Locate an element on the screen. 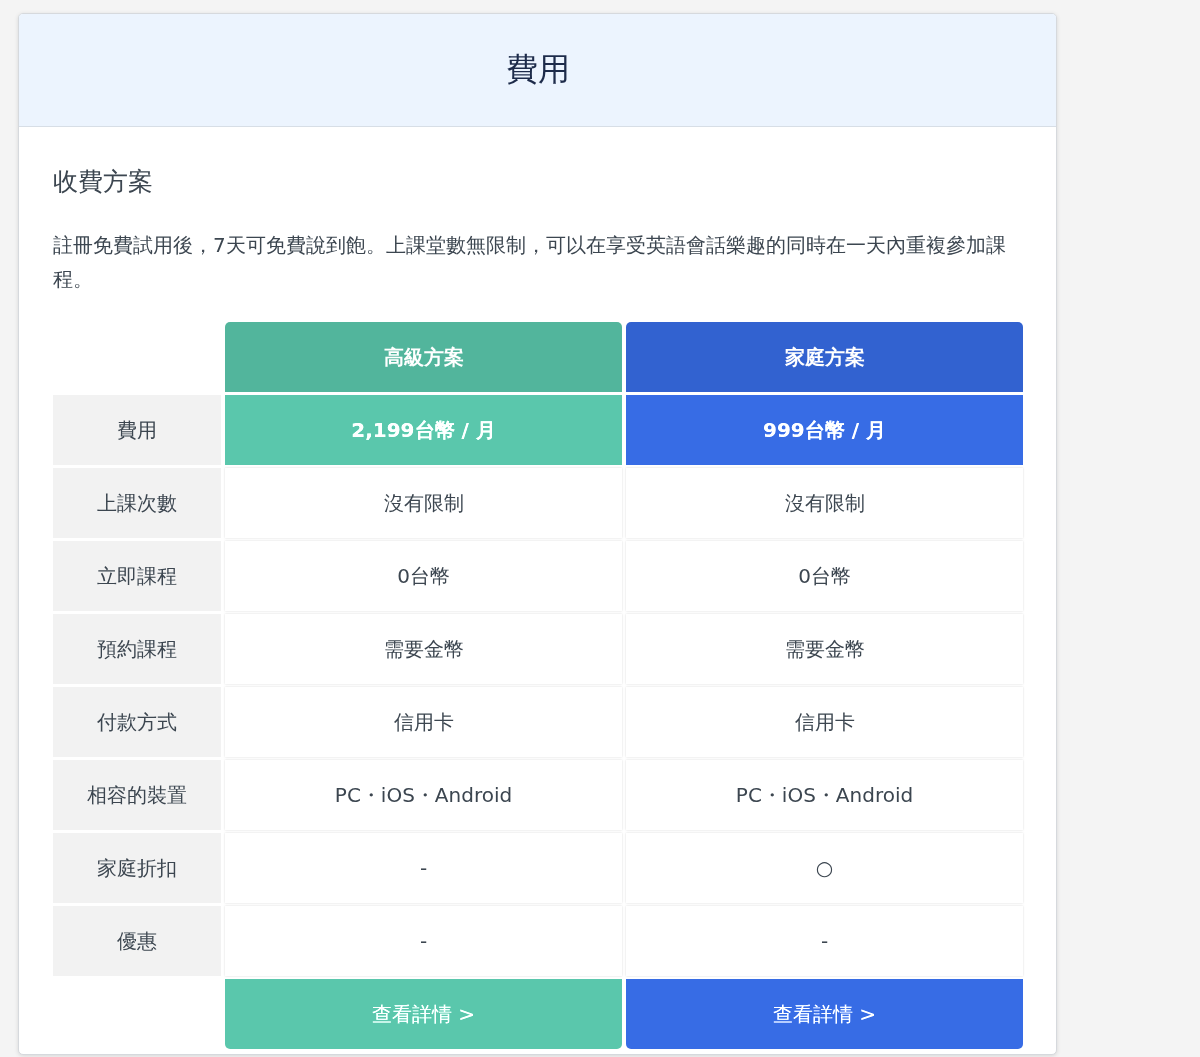 This screenshot has height=1057, width=1200. row-label: 上課次數 is located at coordinates (137, 503).